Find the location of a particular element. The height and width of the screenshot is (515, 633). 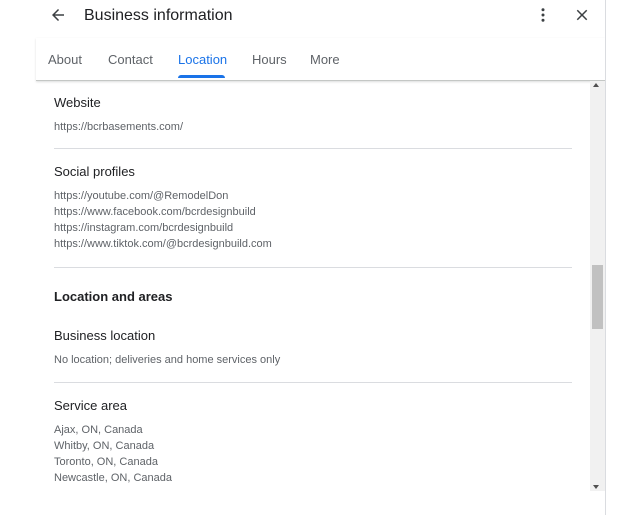

tab-location: Location is located at coordinates (202, 59).